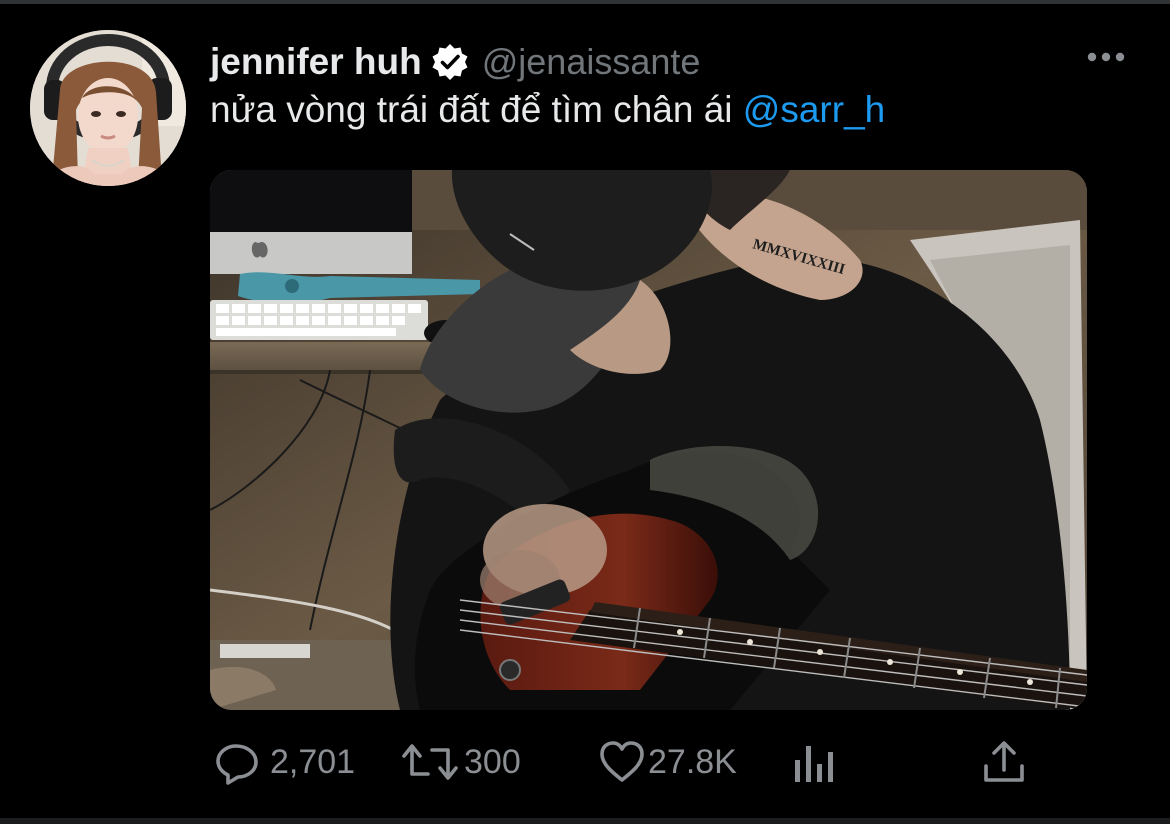 Image resolution: width=1170 pixels, height=824 pixels. Describe the element at coordinates (316, 62) in the screenshot. I see `display-name: jennifer huh` at that location.